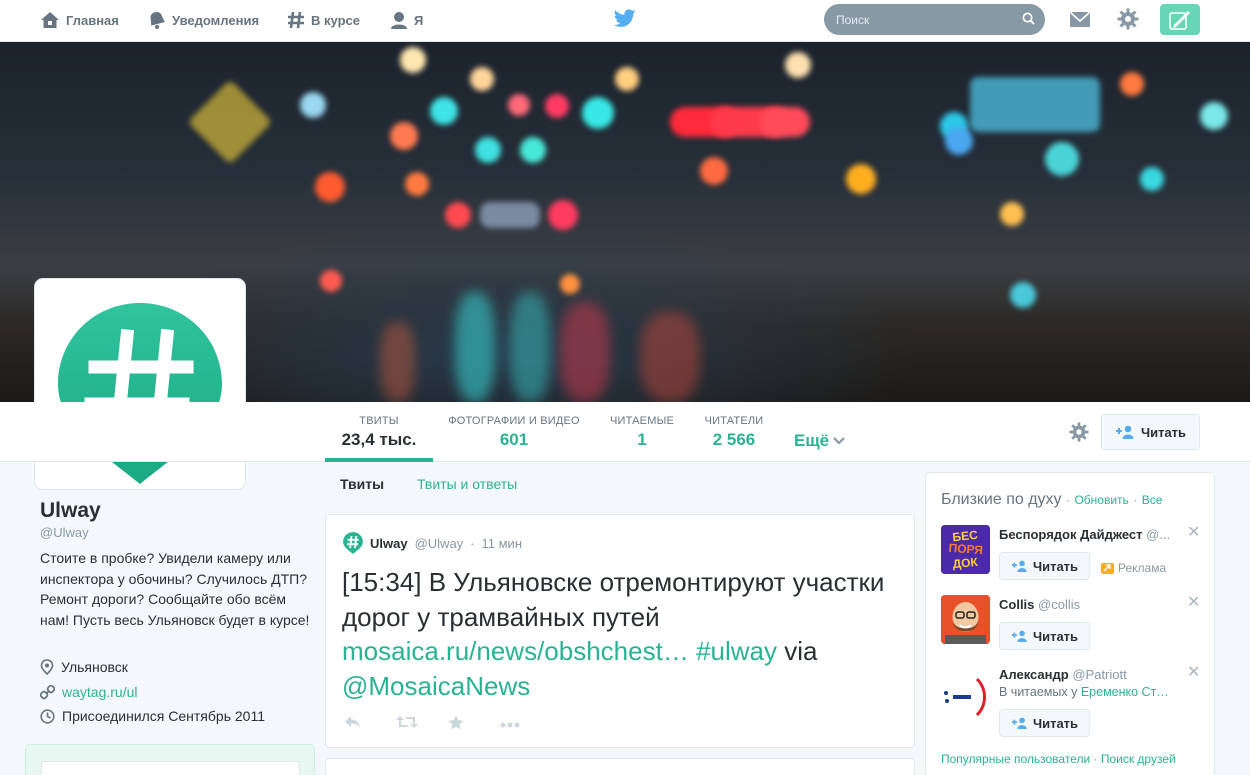 Image resolution: width=1250 pixels, height=775 pixels. What do you see at coordinates (1150, 432) in the screenshot?
I see `follow-button: Читать` at bounding box center [1150, 432].